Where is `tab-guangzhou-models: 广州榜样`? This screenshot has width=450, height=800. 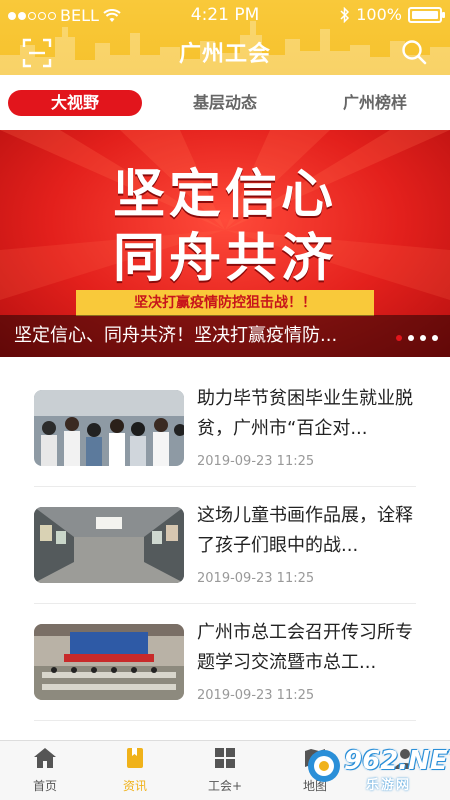
tab-guangzhou-models: 广州榜样 is located at coordinates (375, 103).